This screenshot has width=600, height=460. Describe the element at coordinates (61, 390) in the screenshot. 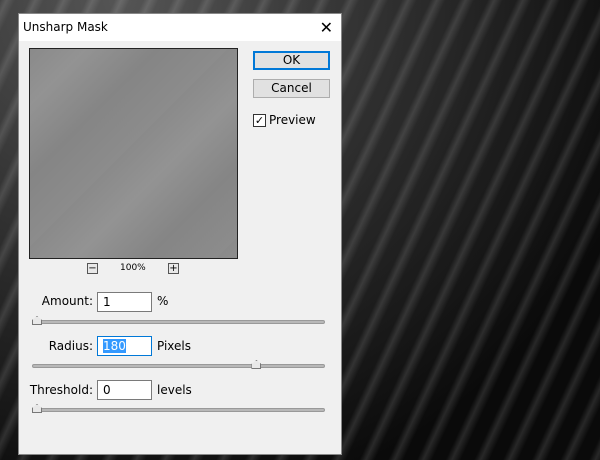

I see `threshold-label: Threshold:` at that location.